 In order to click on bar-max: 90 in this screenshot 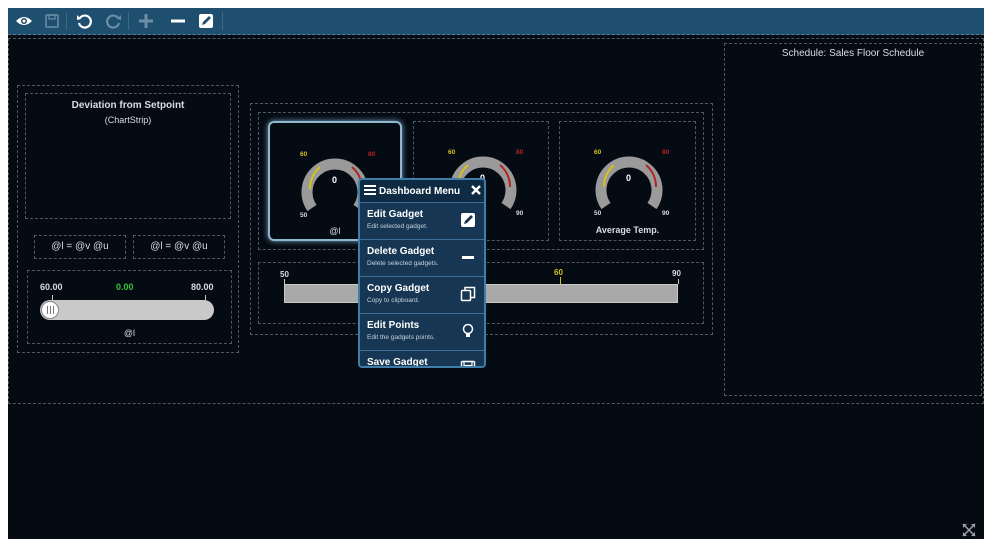, I will do `click(676, 273)`.